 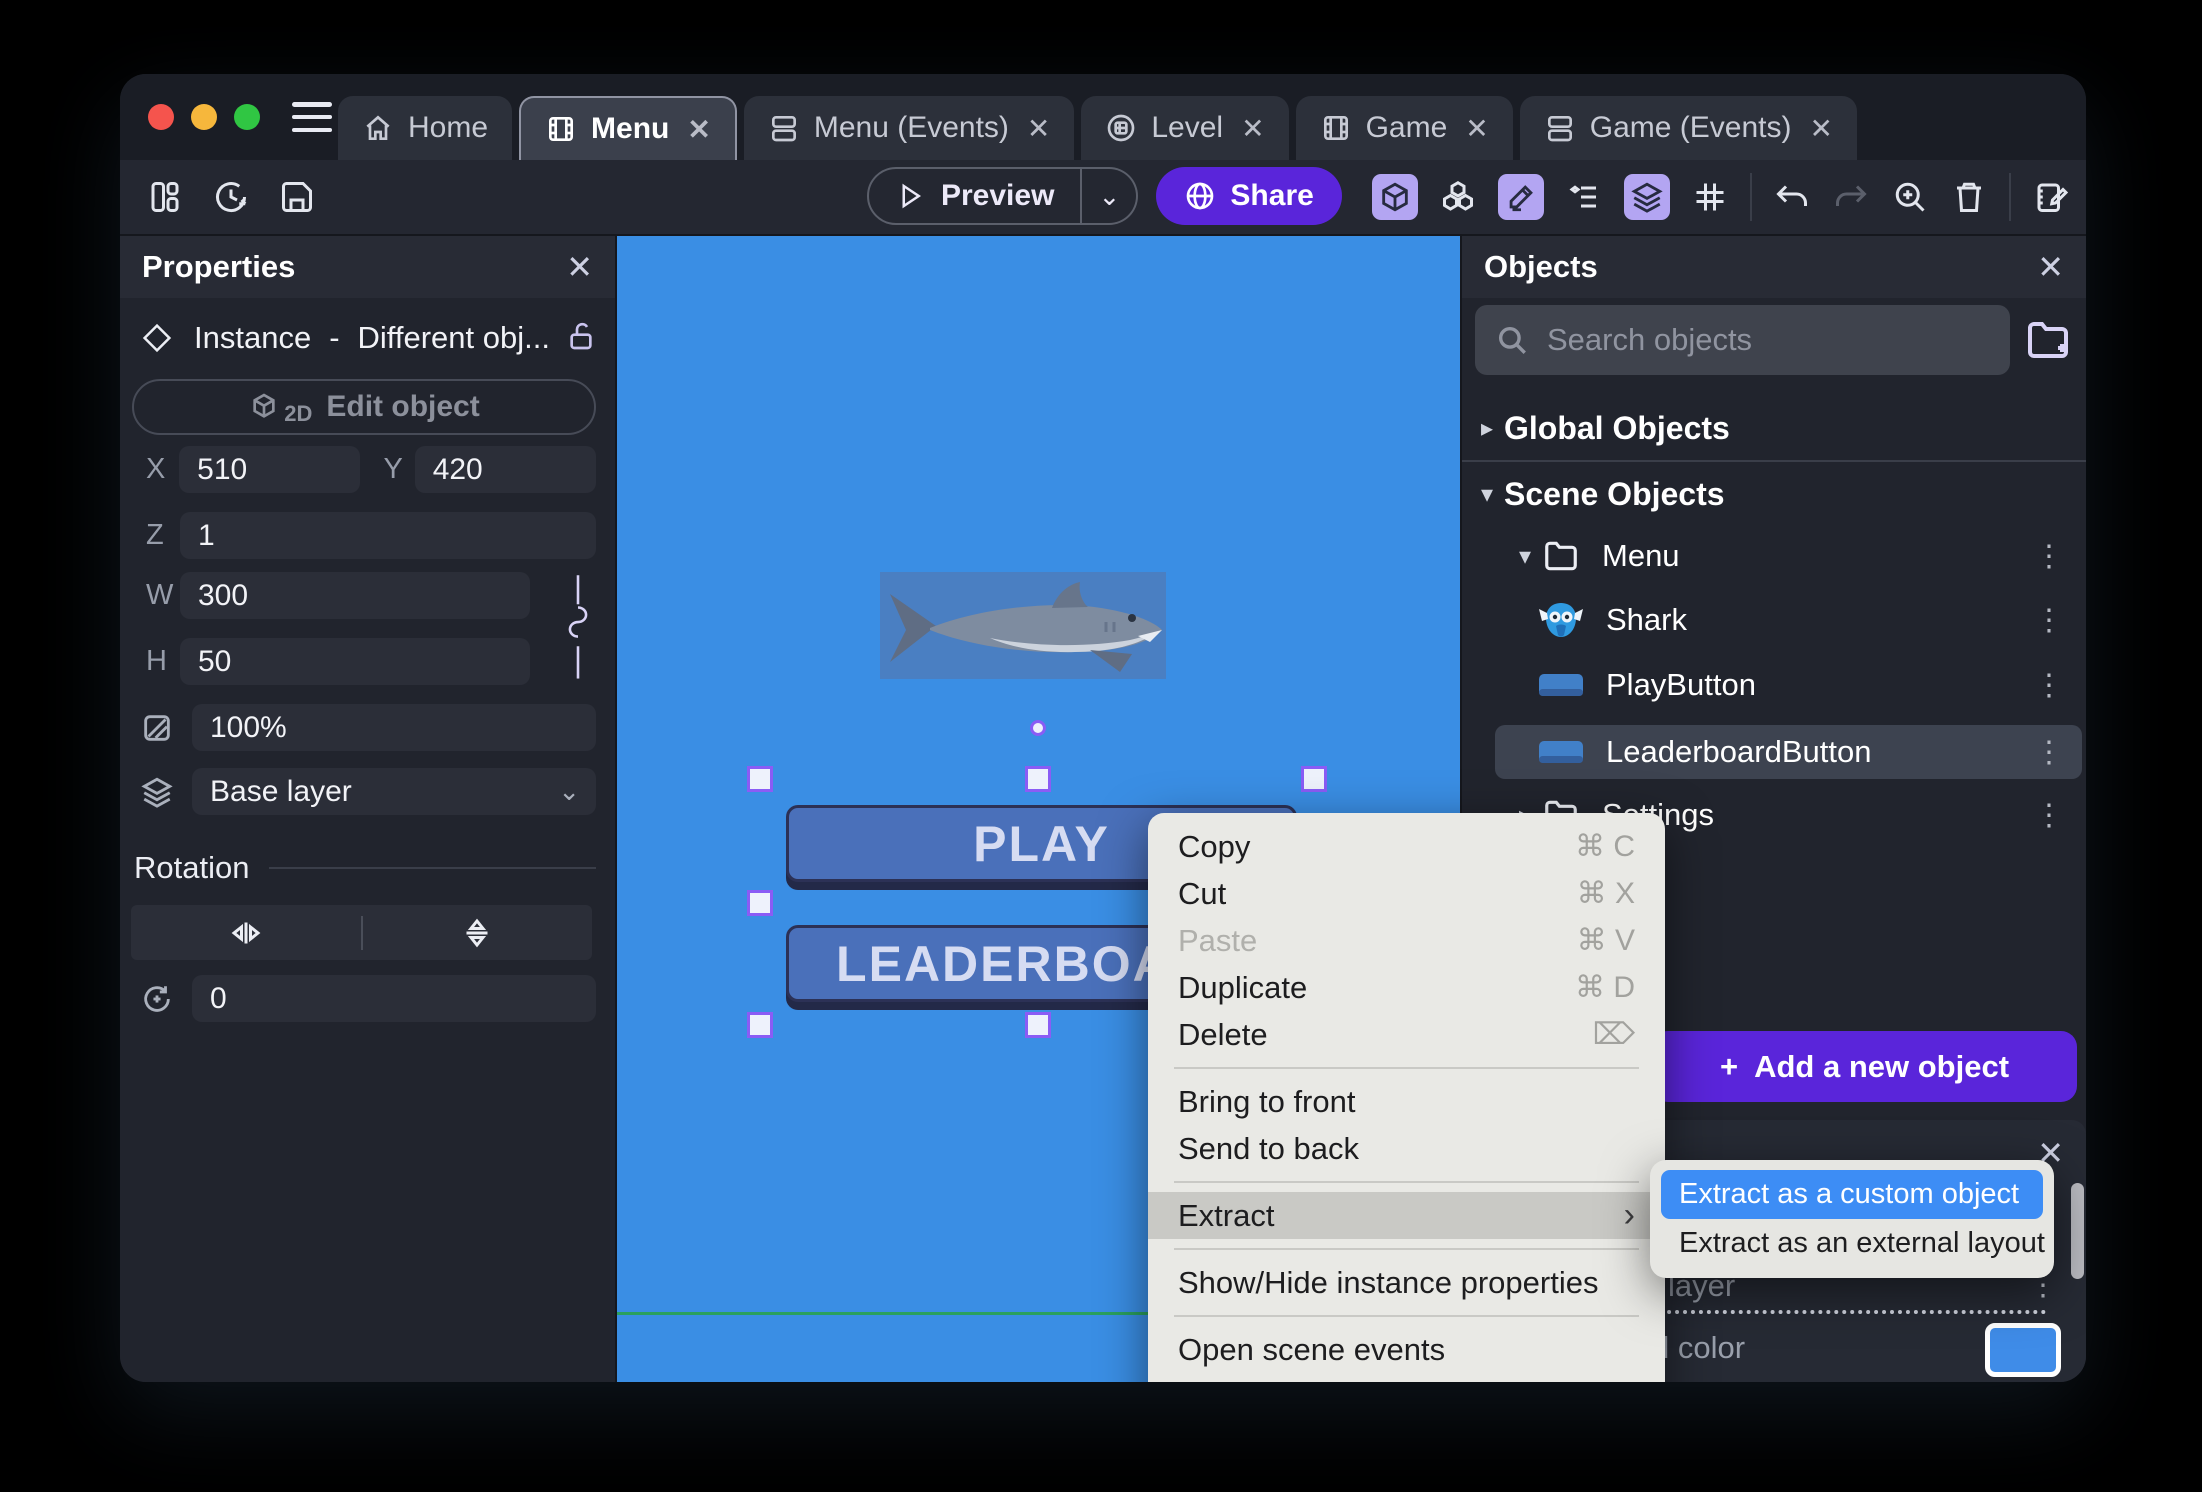 What do you see at coordinates (231, 197) in the screenshot?
I see `history-icon` at bounding box center [231, 197].